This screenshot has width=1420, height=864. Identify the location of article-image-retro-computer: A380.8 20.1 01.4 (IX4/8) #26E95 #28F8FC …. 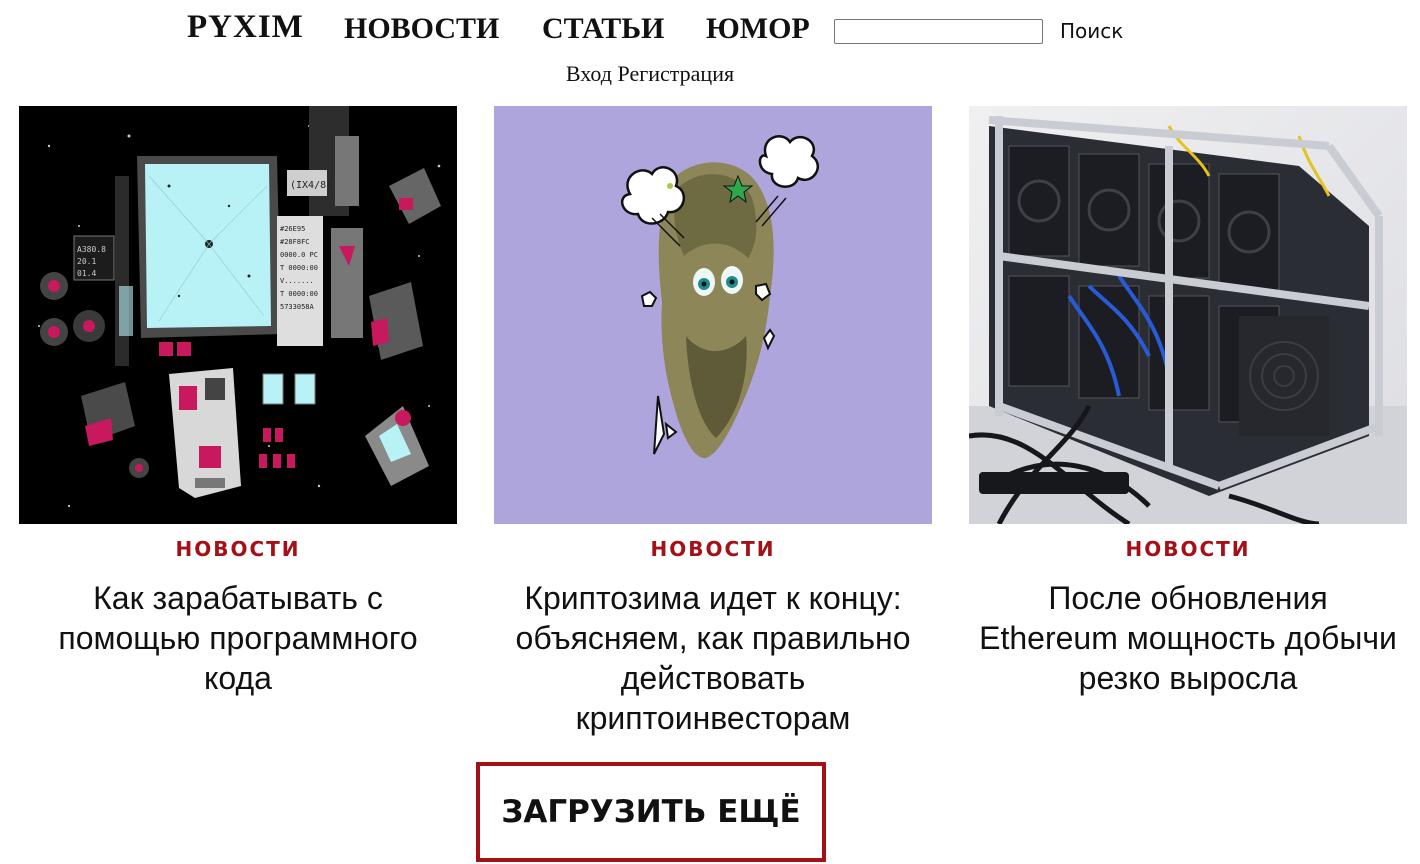
(238, 315).